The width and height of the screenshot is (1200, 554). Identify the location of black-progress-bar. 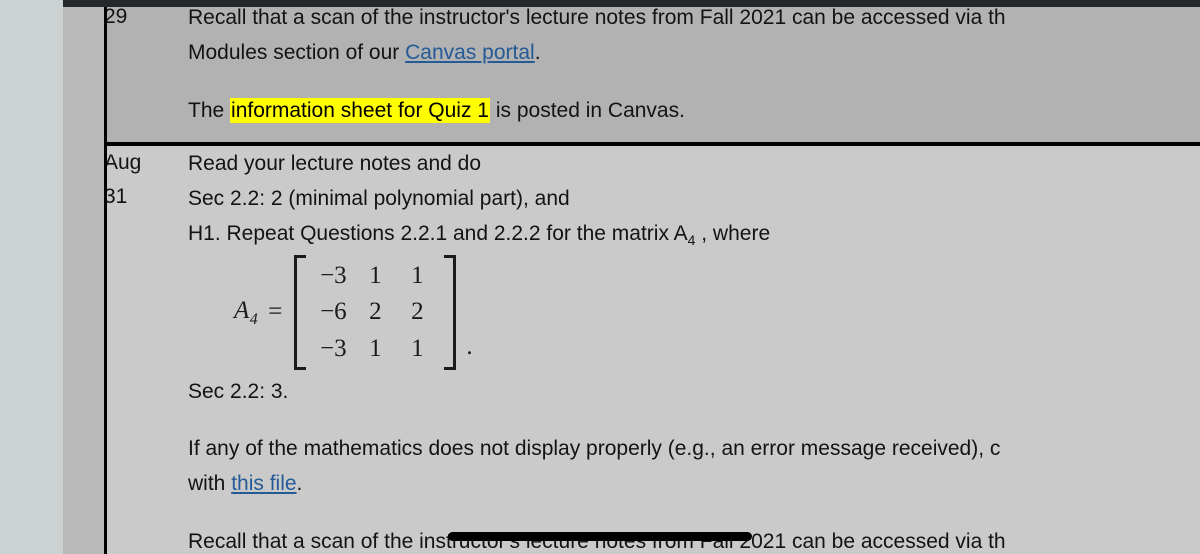
(600, 536).